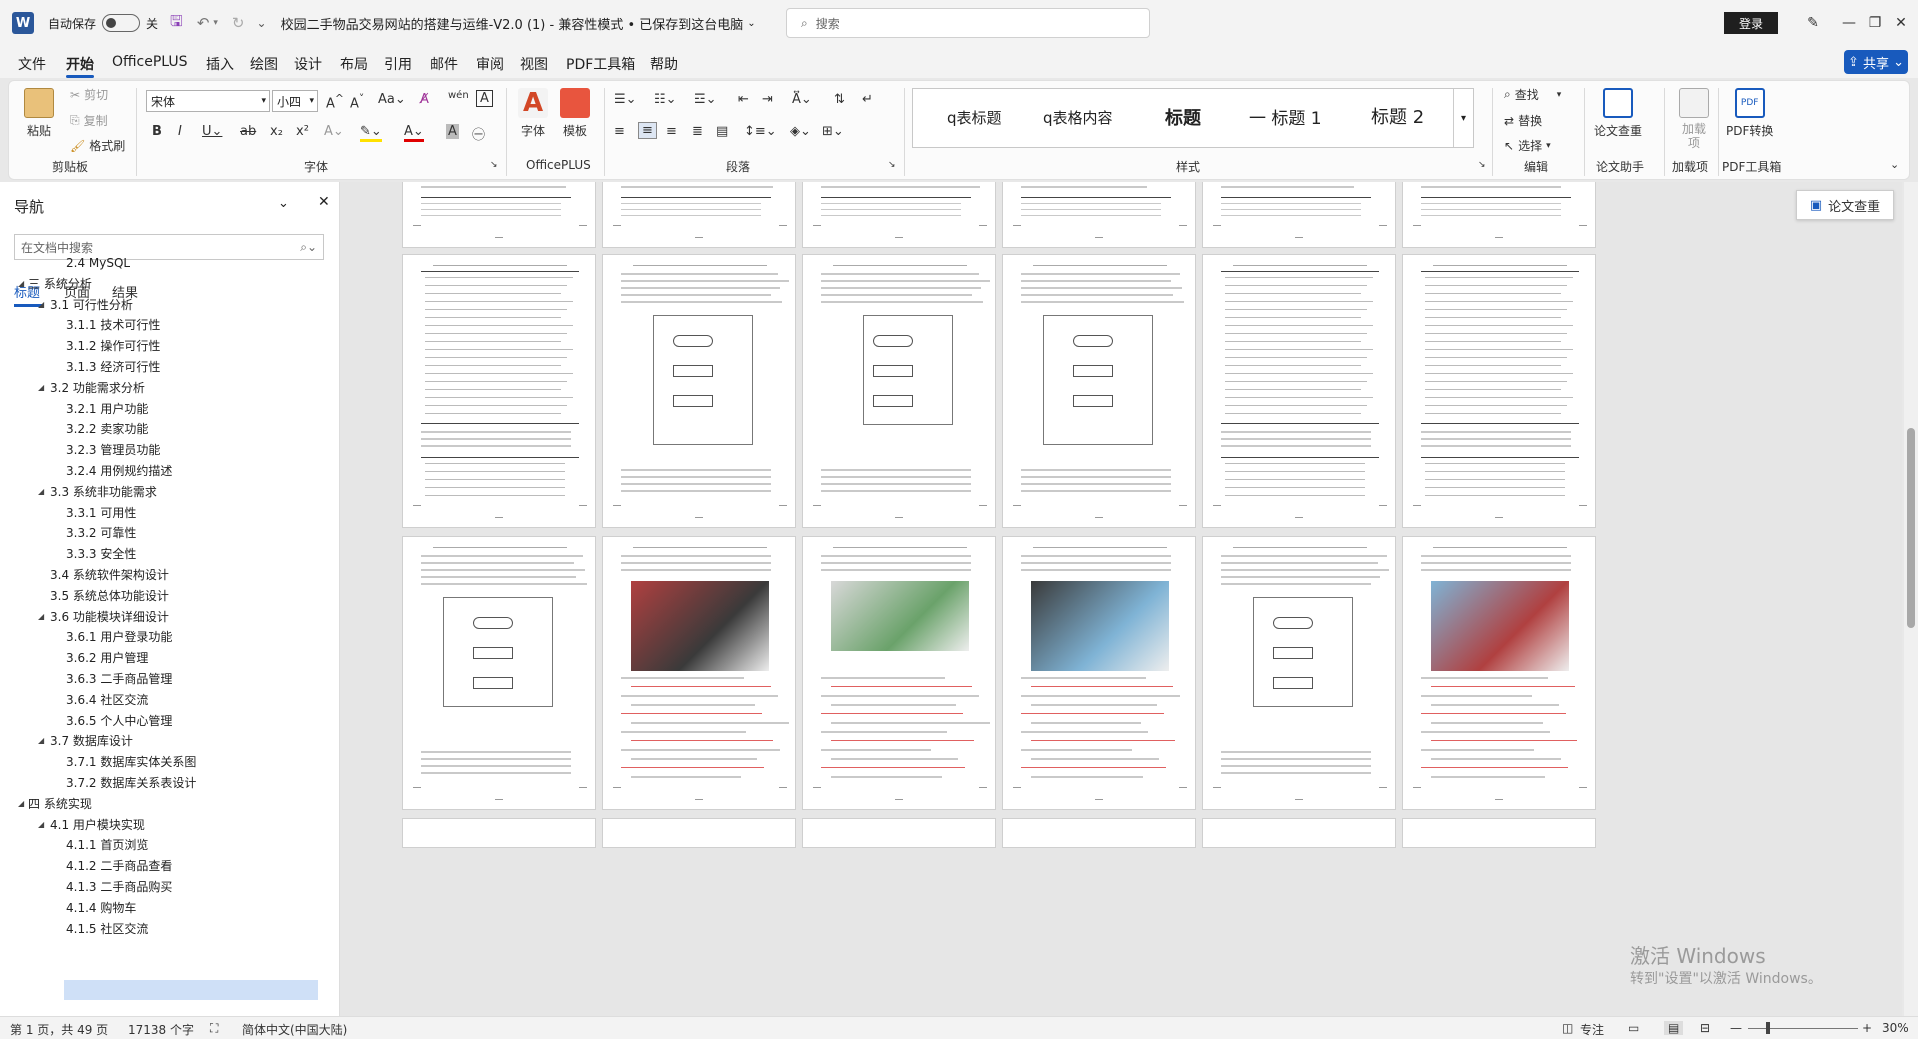 This screenshot has width=1918, height=1039. I want to click on thesis-check-button: 论文查重, so click(1618, 113).